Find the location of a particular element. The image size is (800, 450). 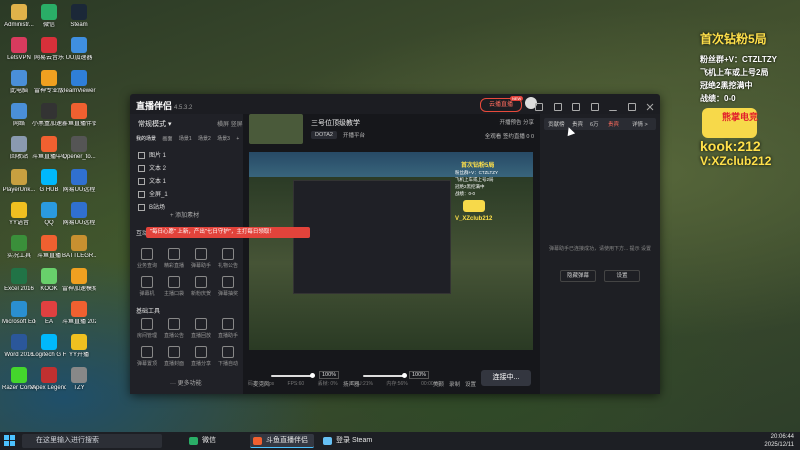

desktop-icon: 斗鱼直播中心 is located at coordinates (49, 148).